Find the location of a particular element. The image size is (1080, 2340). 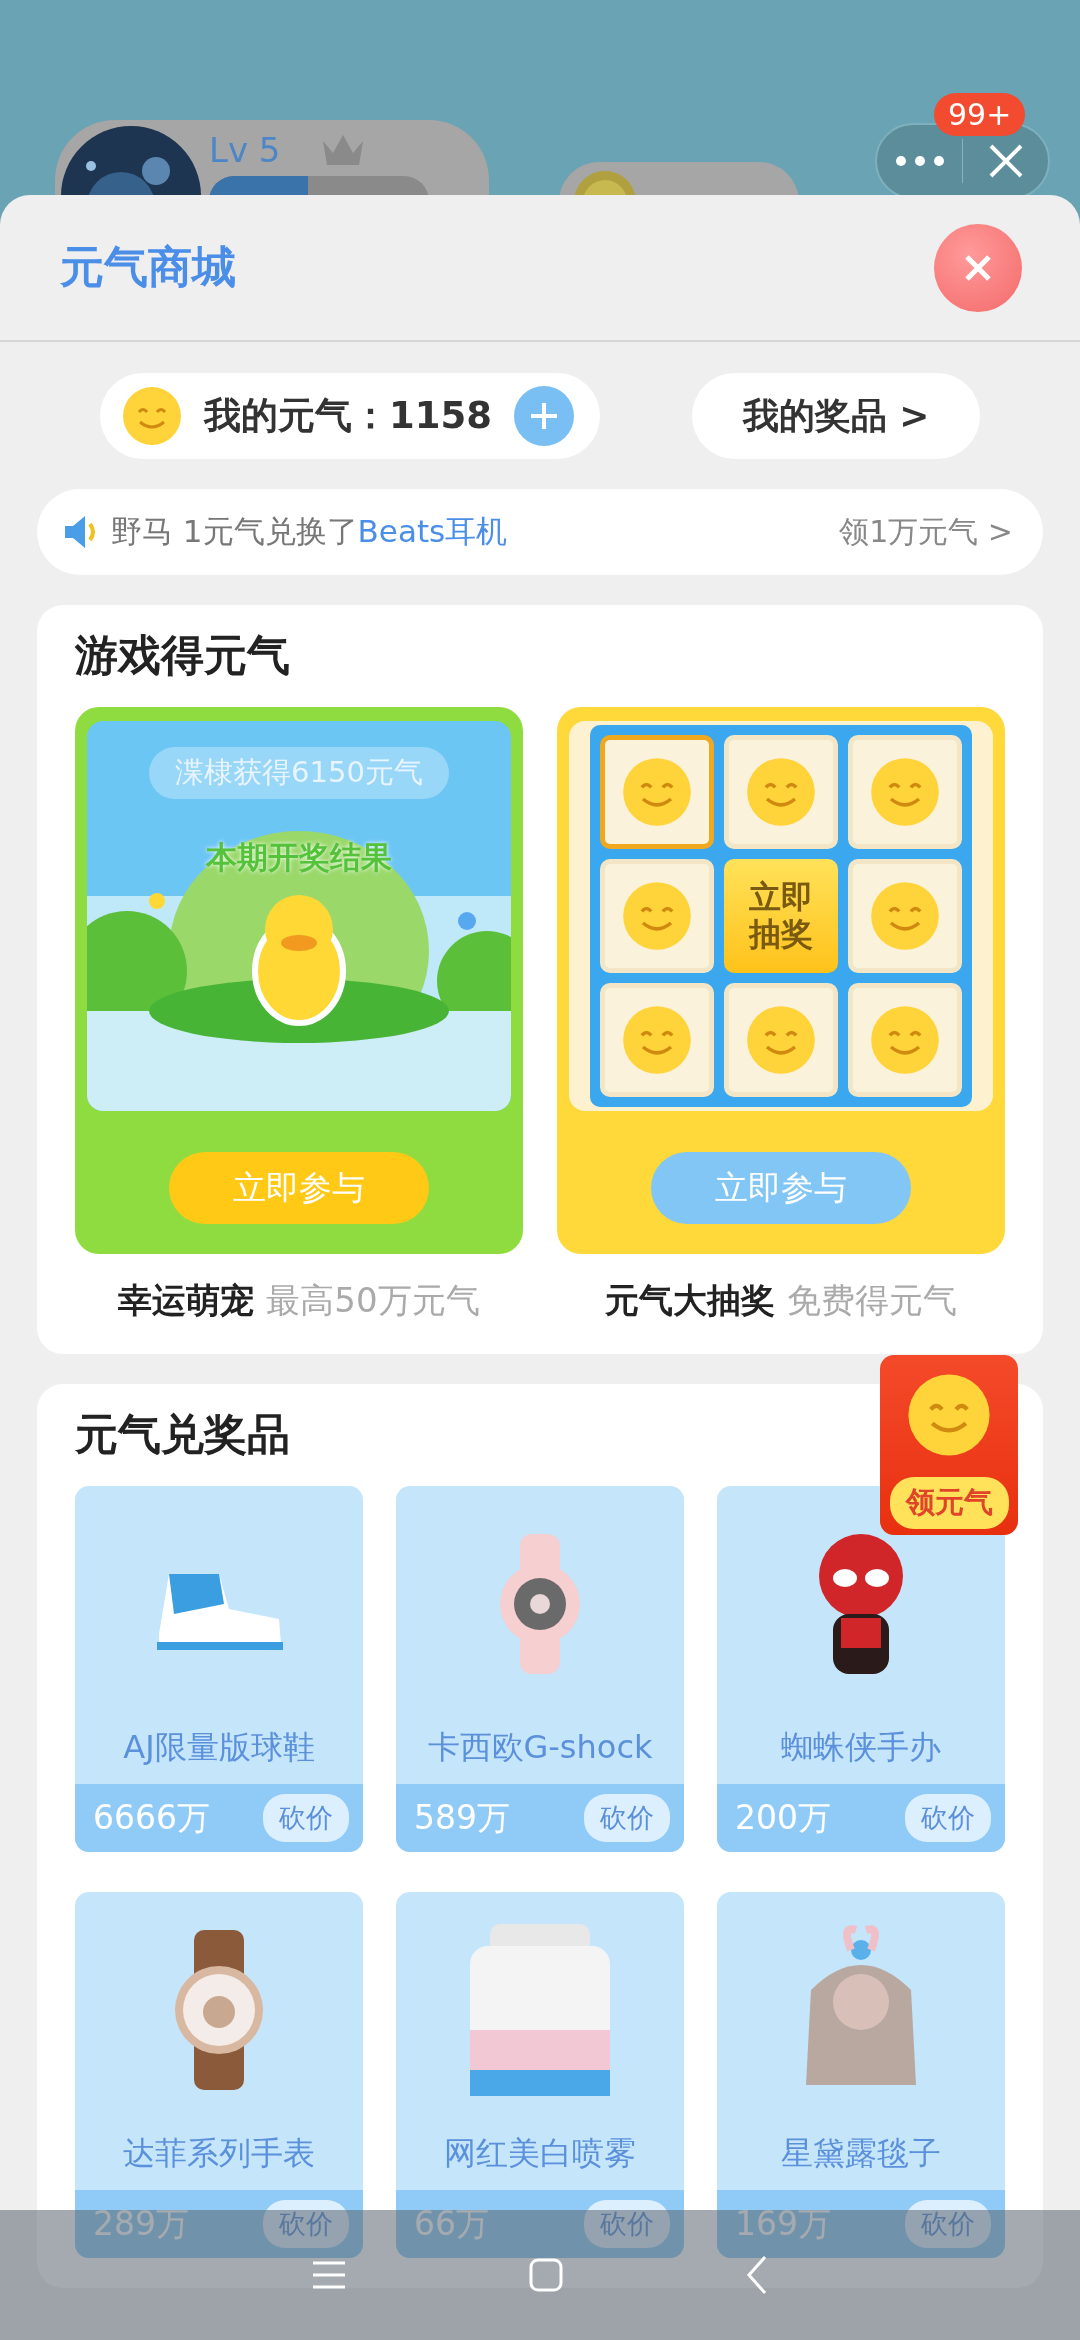

reward-envelope: 领元气 is located at coordinates (949, 1445).